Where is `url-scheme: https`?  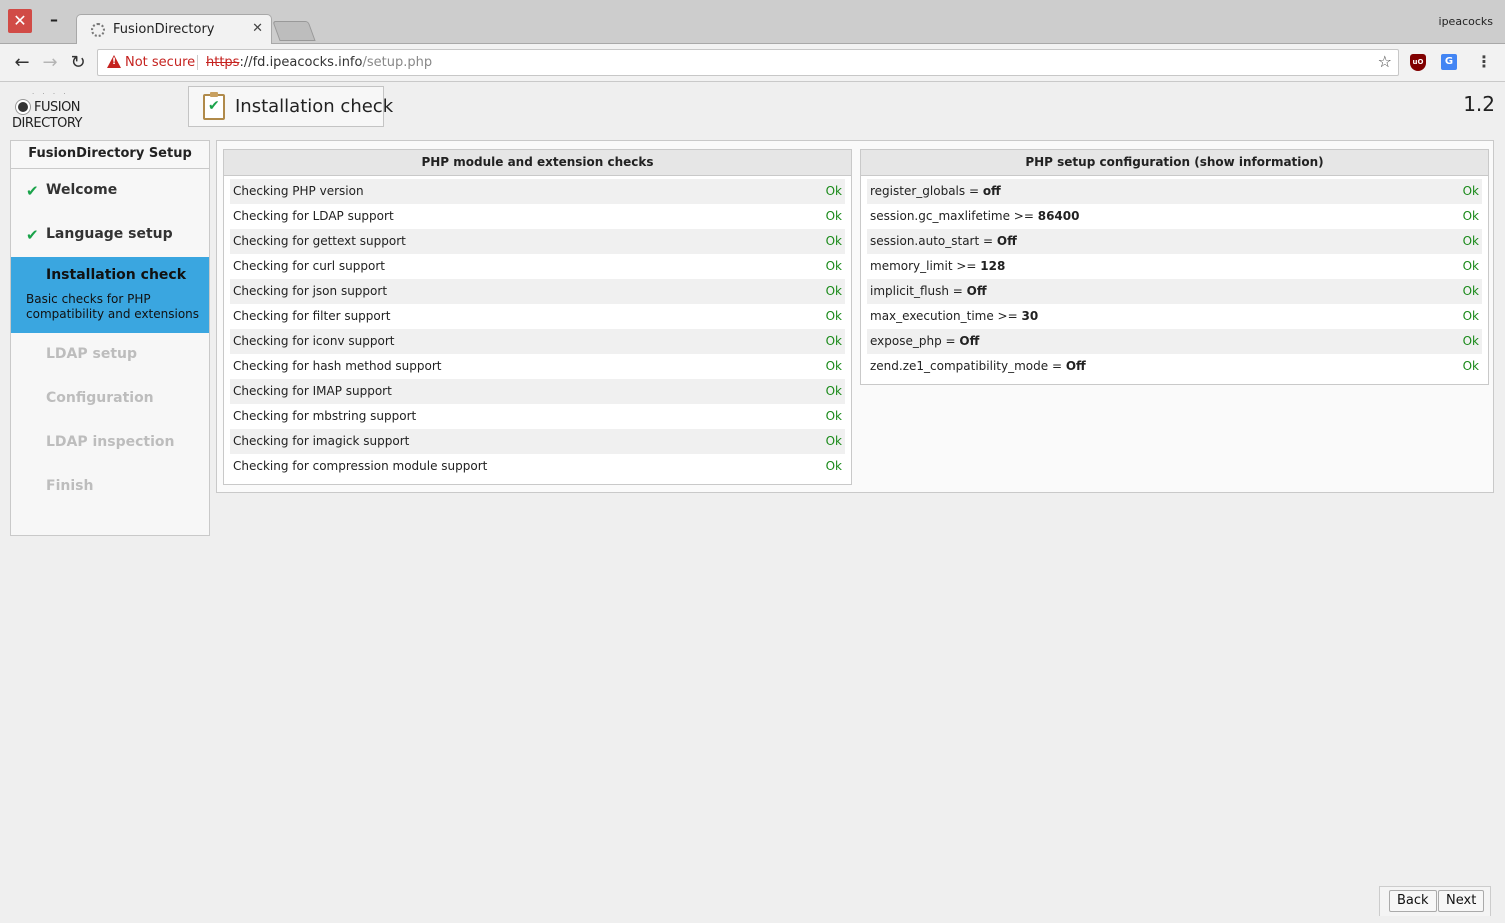 url-scheme: https is located at coordinates (223, 62).